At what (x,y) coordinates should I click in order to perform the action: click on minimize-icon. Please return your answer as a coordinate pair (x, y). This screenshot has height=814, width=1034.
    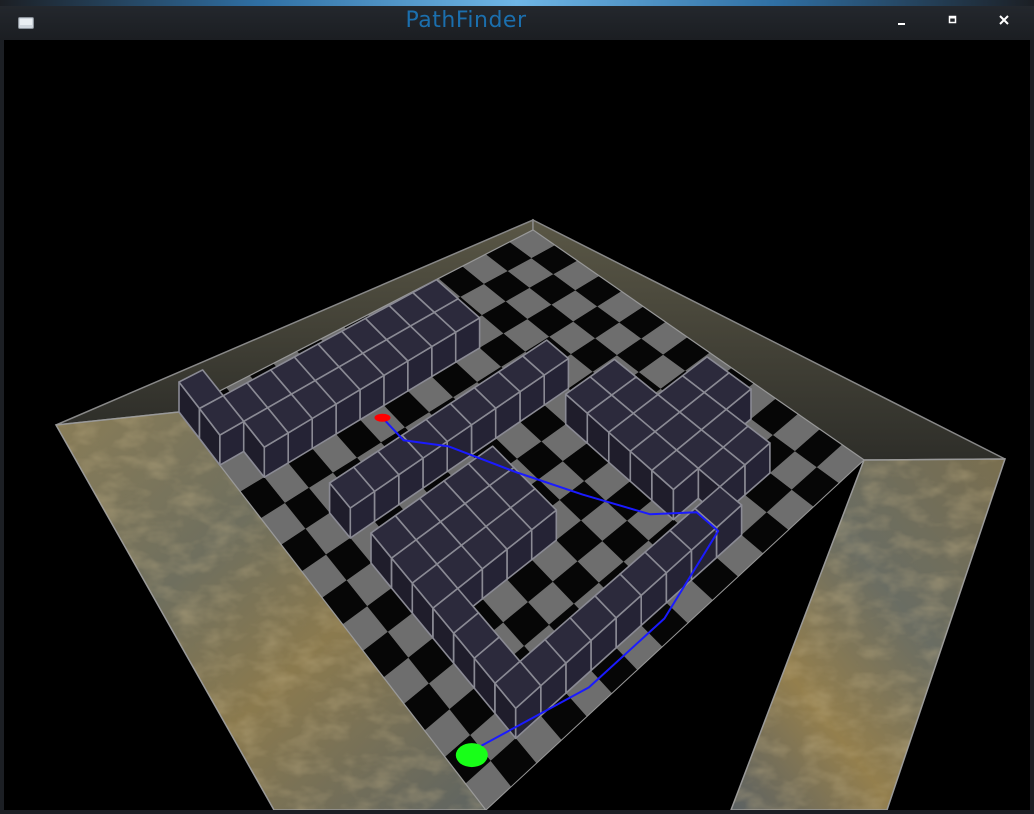
    Looking at the image, I should click on (902, 20).